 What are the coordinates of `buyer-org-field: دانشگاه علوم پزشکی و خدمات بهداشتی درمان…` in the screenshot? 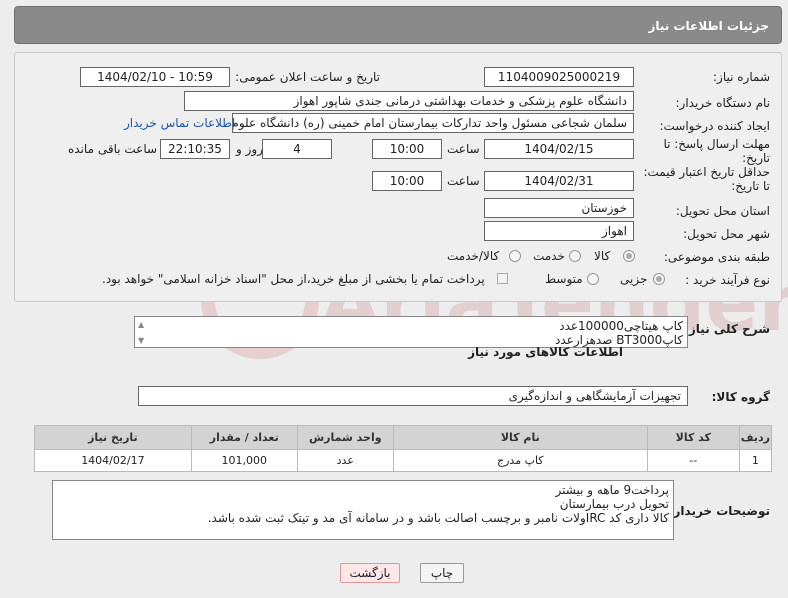 It's located at (409, 101).